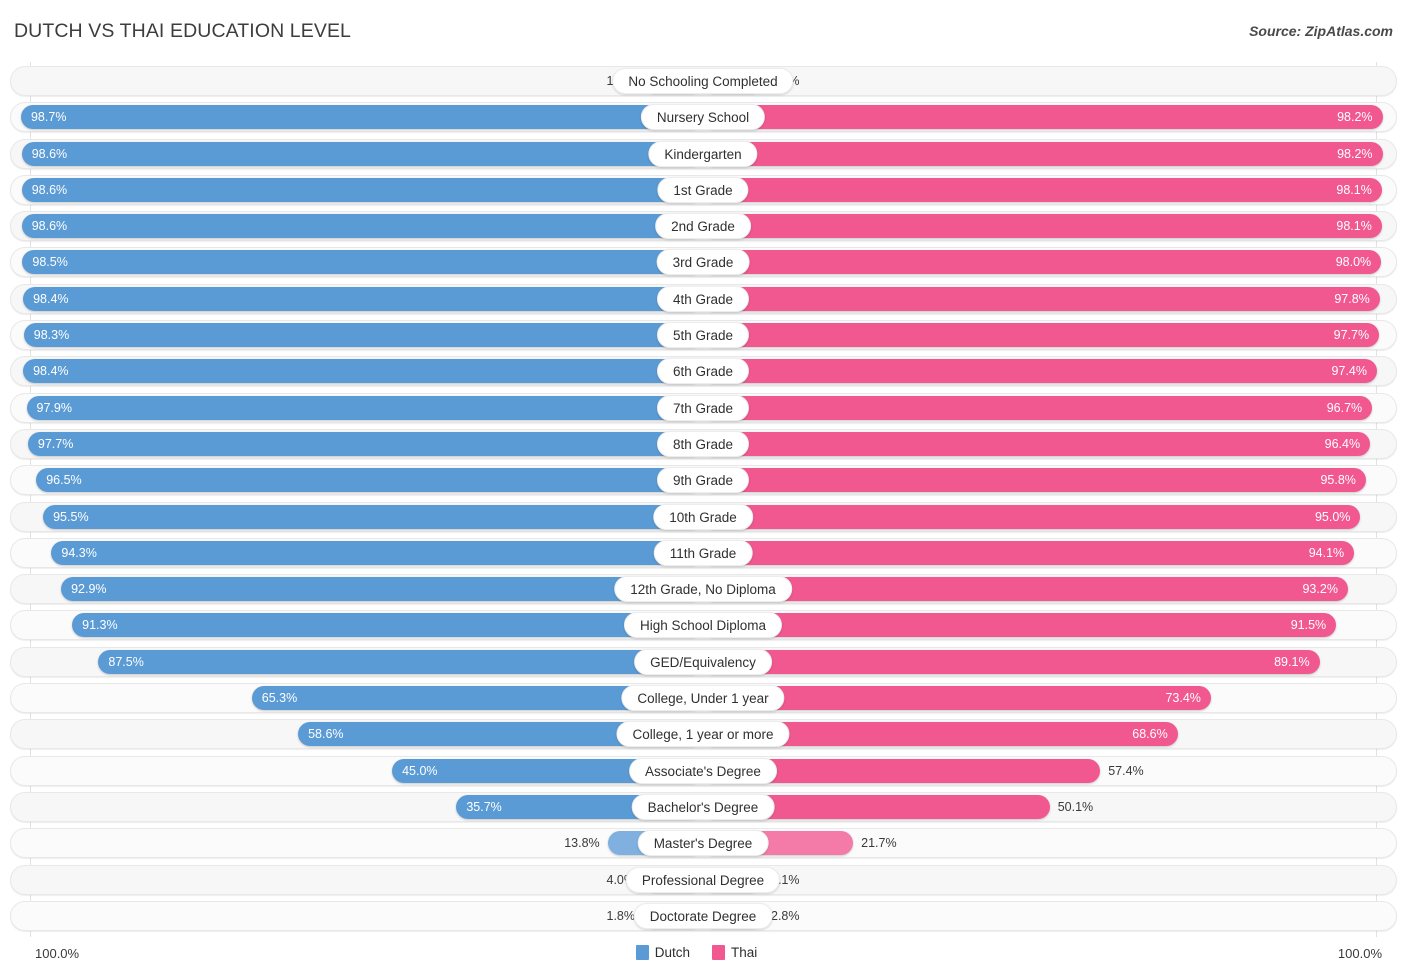  What do you see at coordinates (1042, 262) in the screenshot?
I see `thai-bar: 98.0%` at bounding box center [1042, 262].